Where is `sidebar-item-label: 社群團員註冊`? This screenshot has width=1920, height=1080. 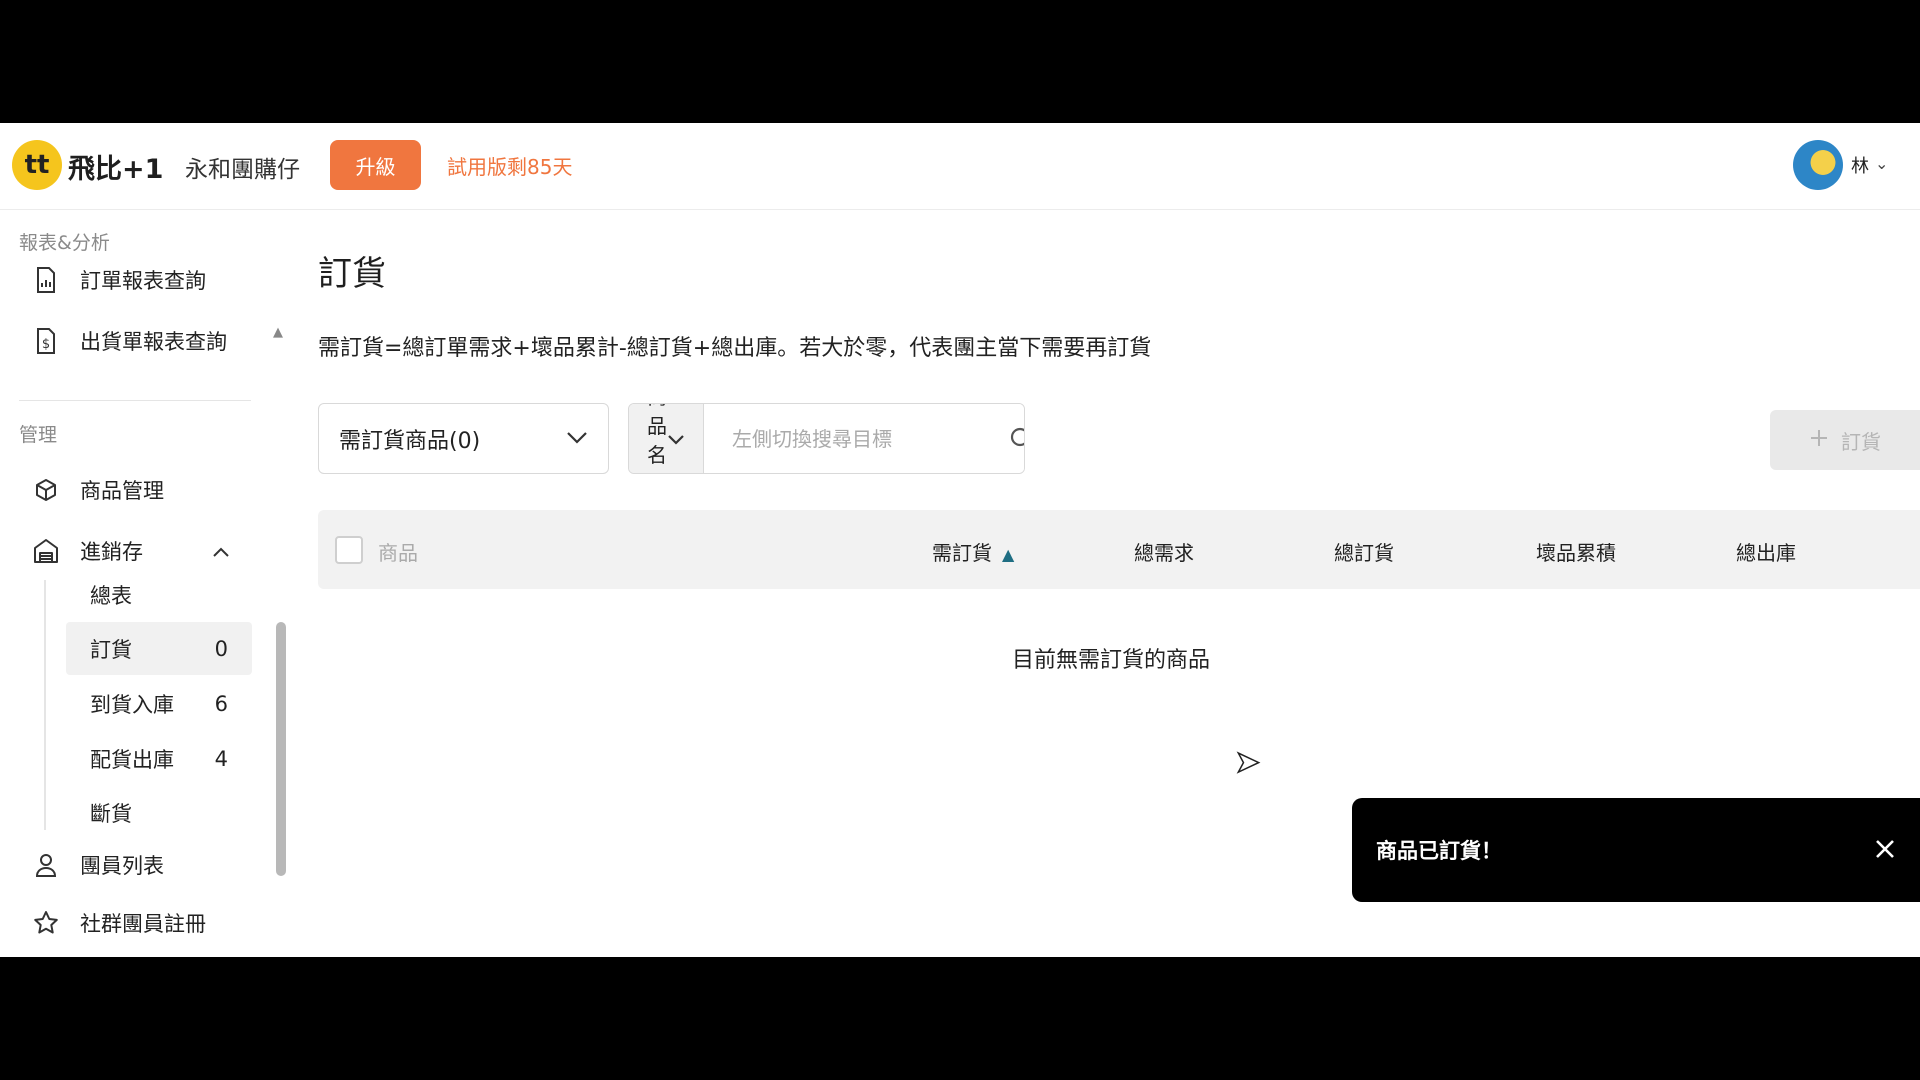
sidebar-item-label: 社群團員註冊 is located at coordinates (143, 924).